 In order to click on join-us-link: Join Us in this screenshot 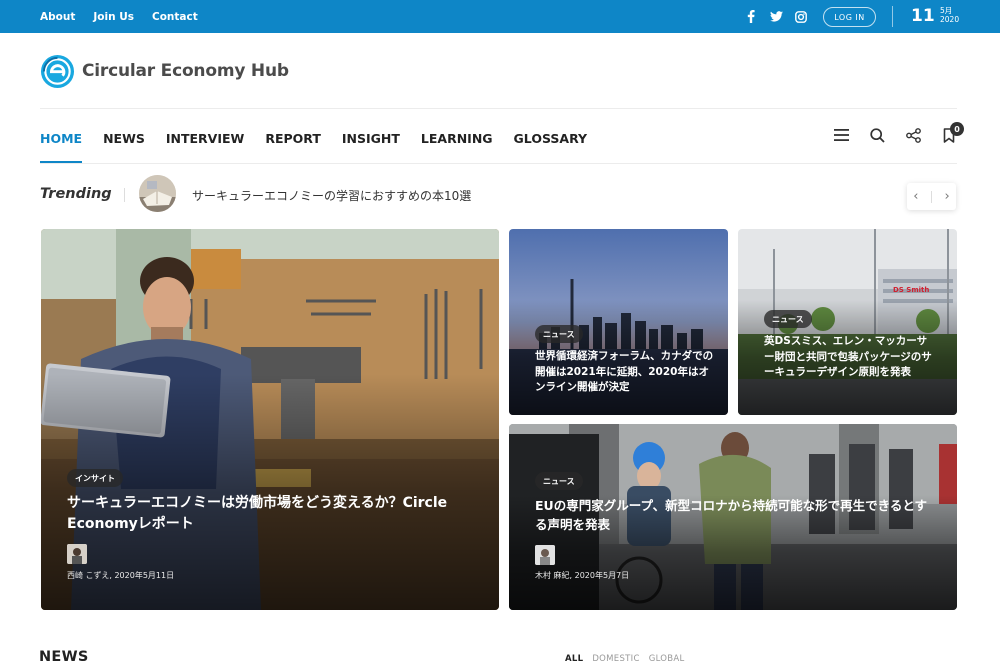, I will do `click(113, 17)`.